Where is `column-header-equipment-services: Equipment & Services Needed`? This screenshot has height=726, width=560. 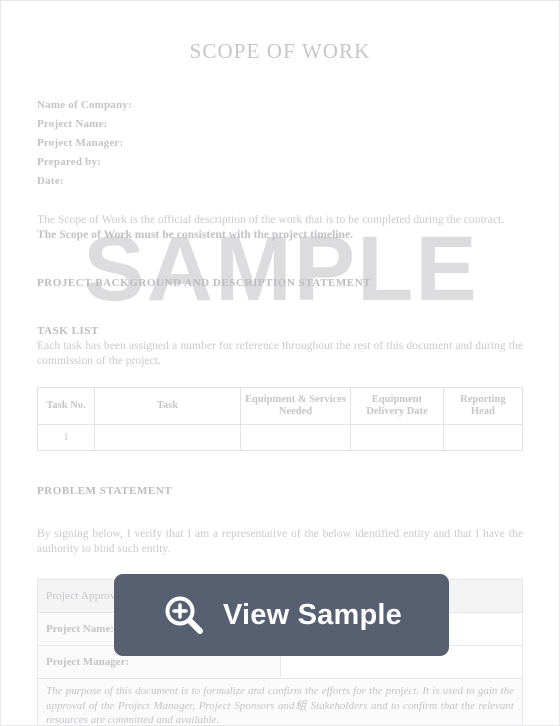 column-header-equipment-services: Equipment & Services Needed is located at coordinates (295, 406).